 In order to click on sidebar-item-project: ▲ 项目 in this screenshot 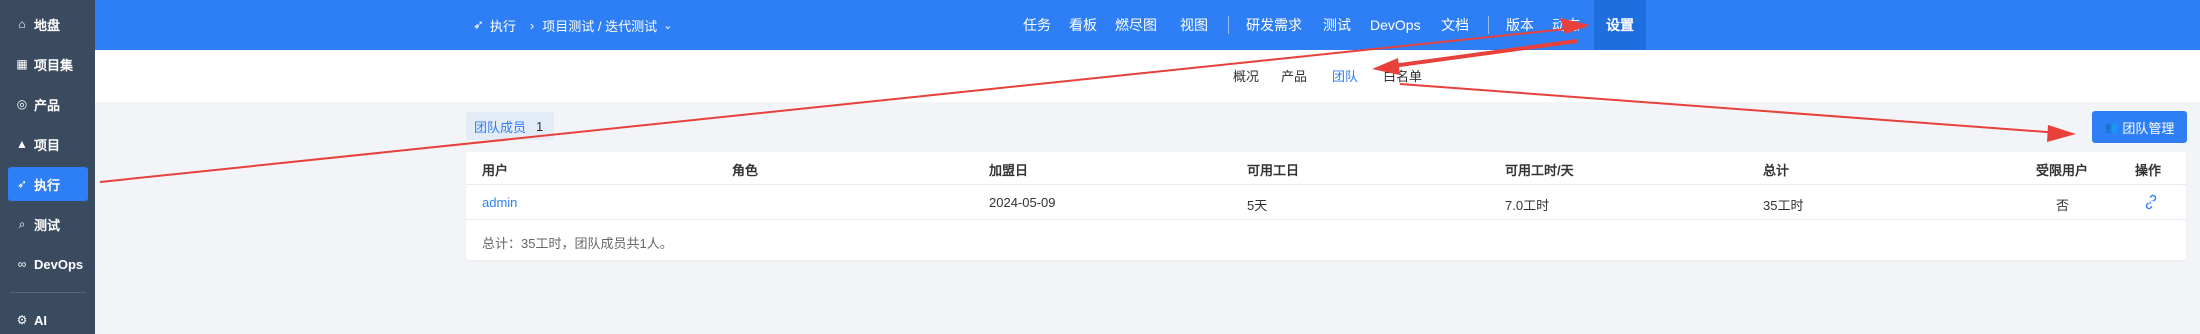, I will do `click(48, 144)`.